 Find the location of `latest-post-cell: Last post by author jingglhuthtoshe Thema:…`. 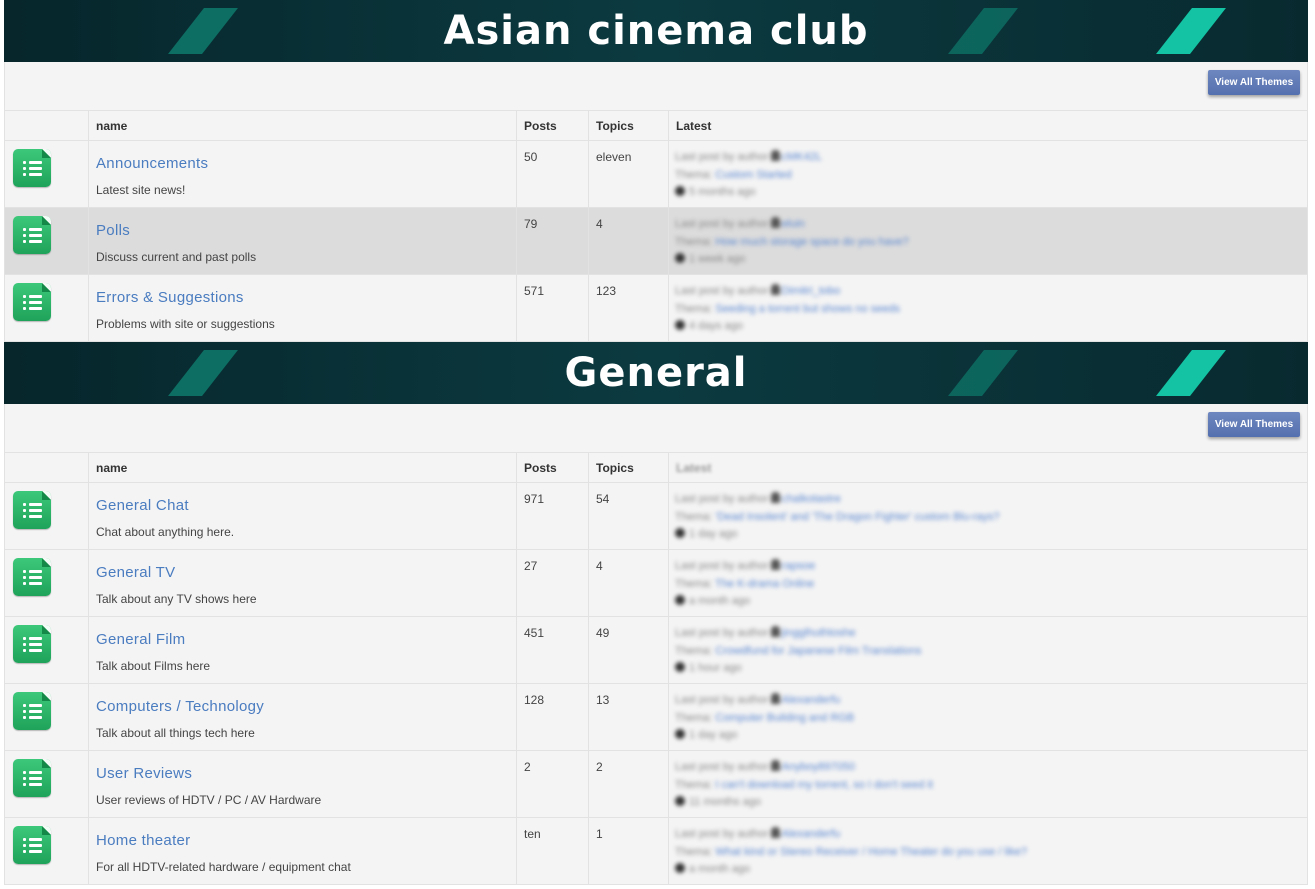

latest-post-cell: Last post by author jingglhuthtoshe Thema:… is located at coordinates (988, 650).